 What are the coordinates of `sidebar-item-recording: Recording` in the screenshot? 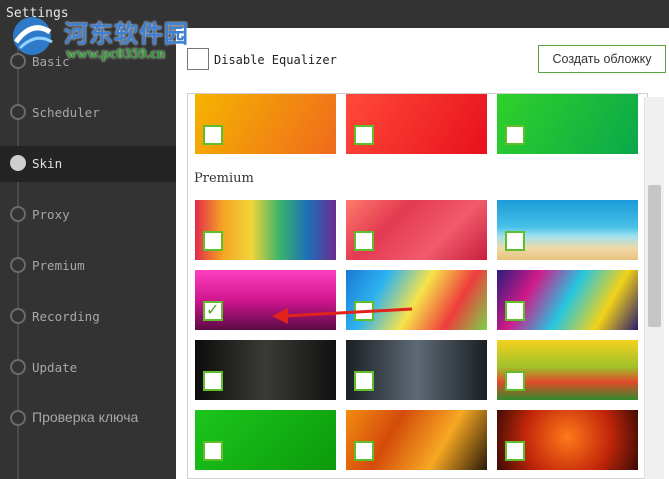 It's located at (88, 317).